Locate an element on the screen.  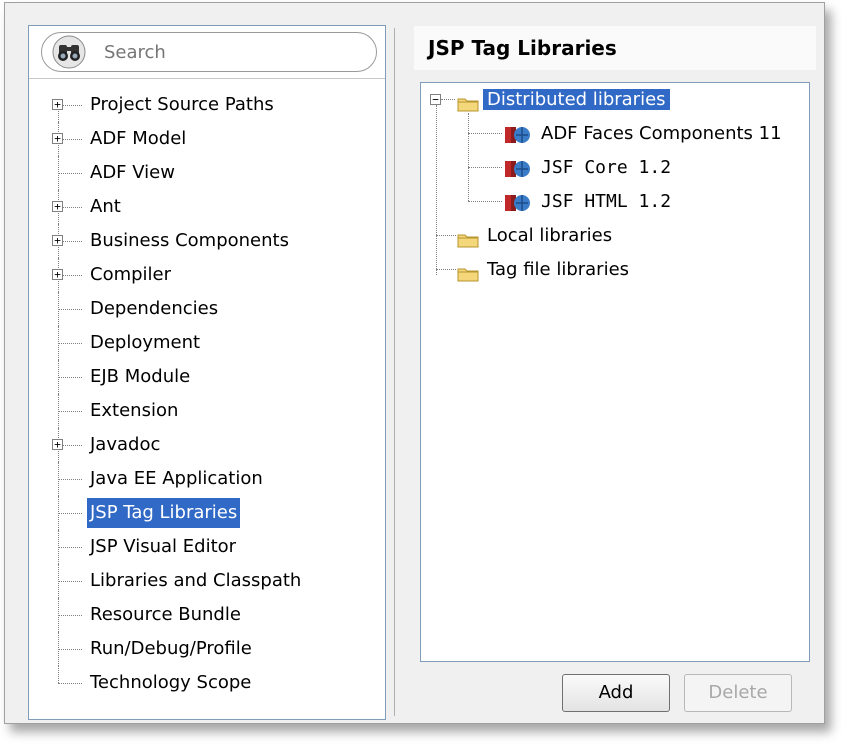
tree-item-label: Javadoc is located at coordinates (125, 444).